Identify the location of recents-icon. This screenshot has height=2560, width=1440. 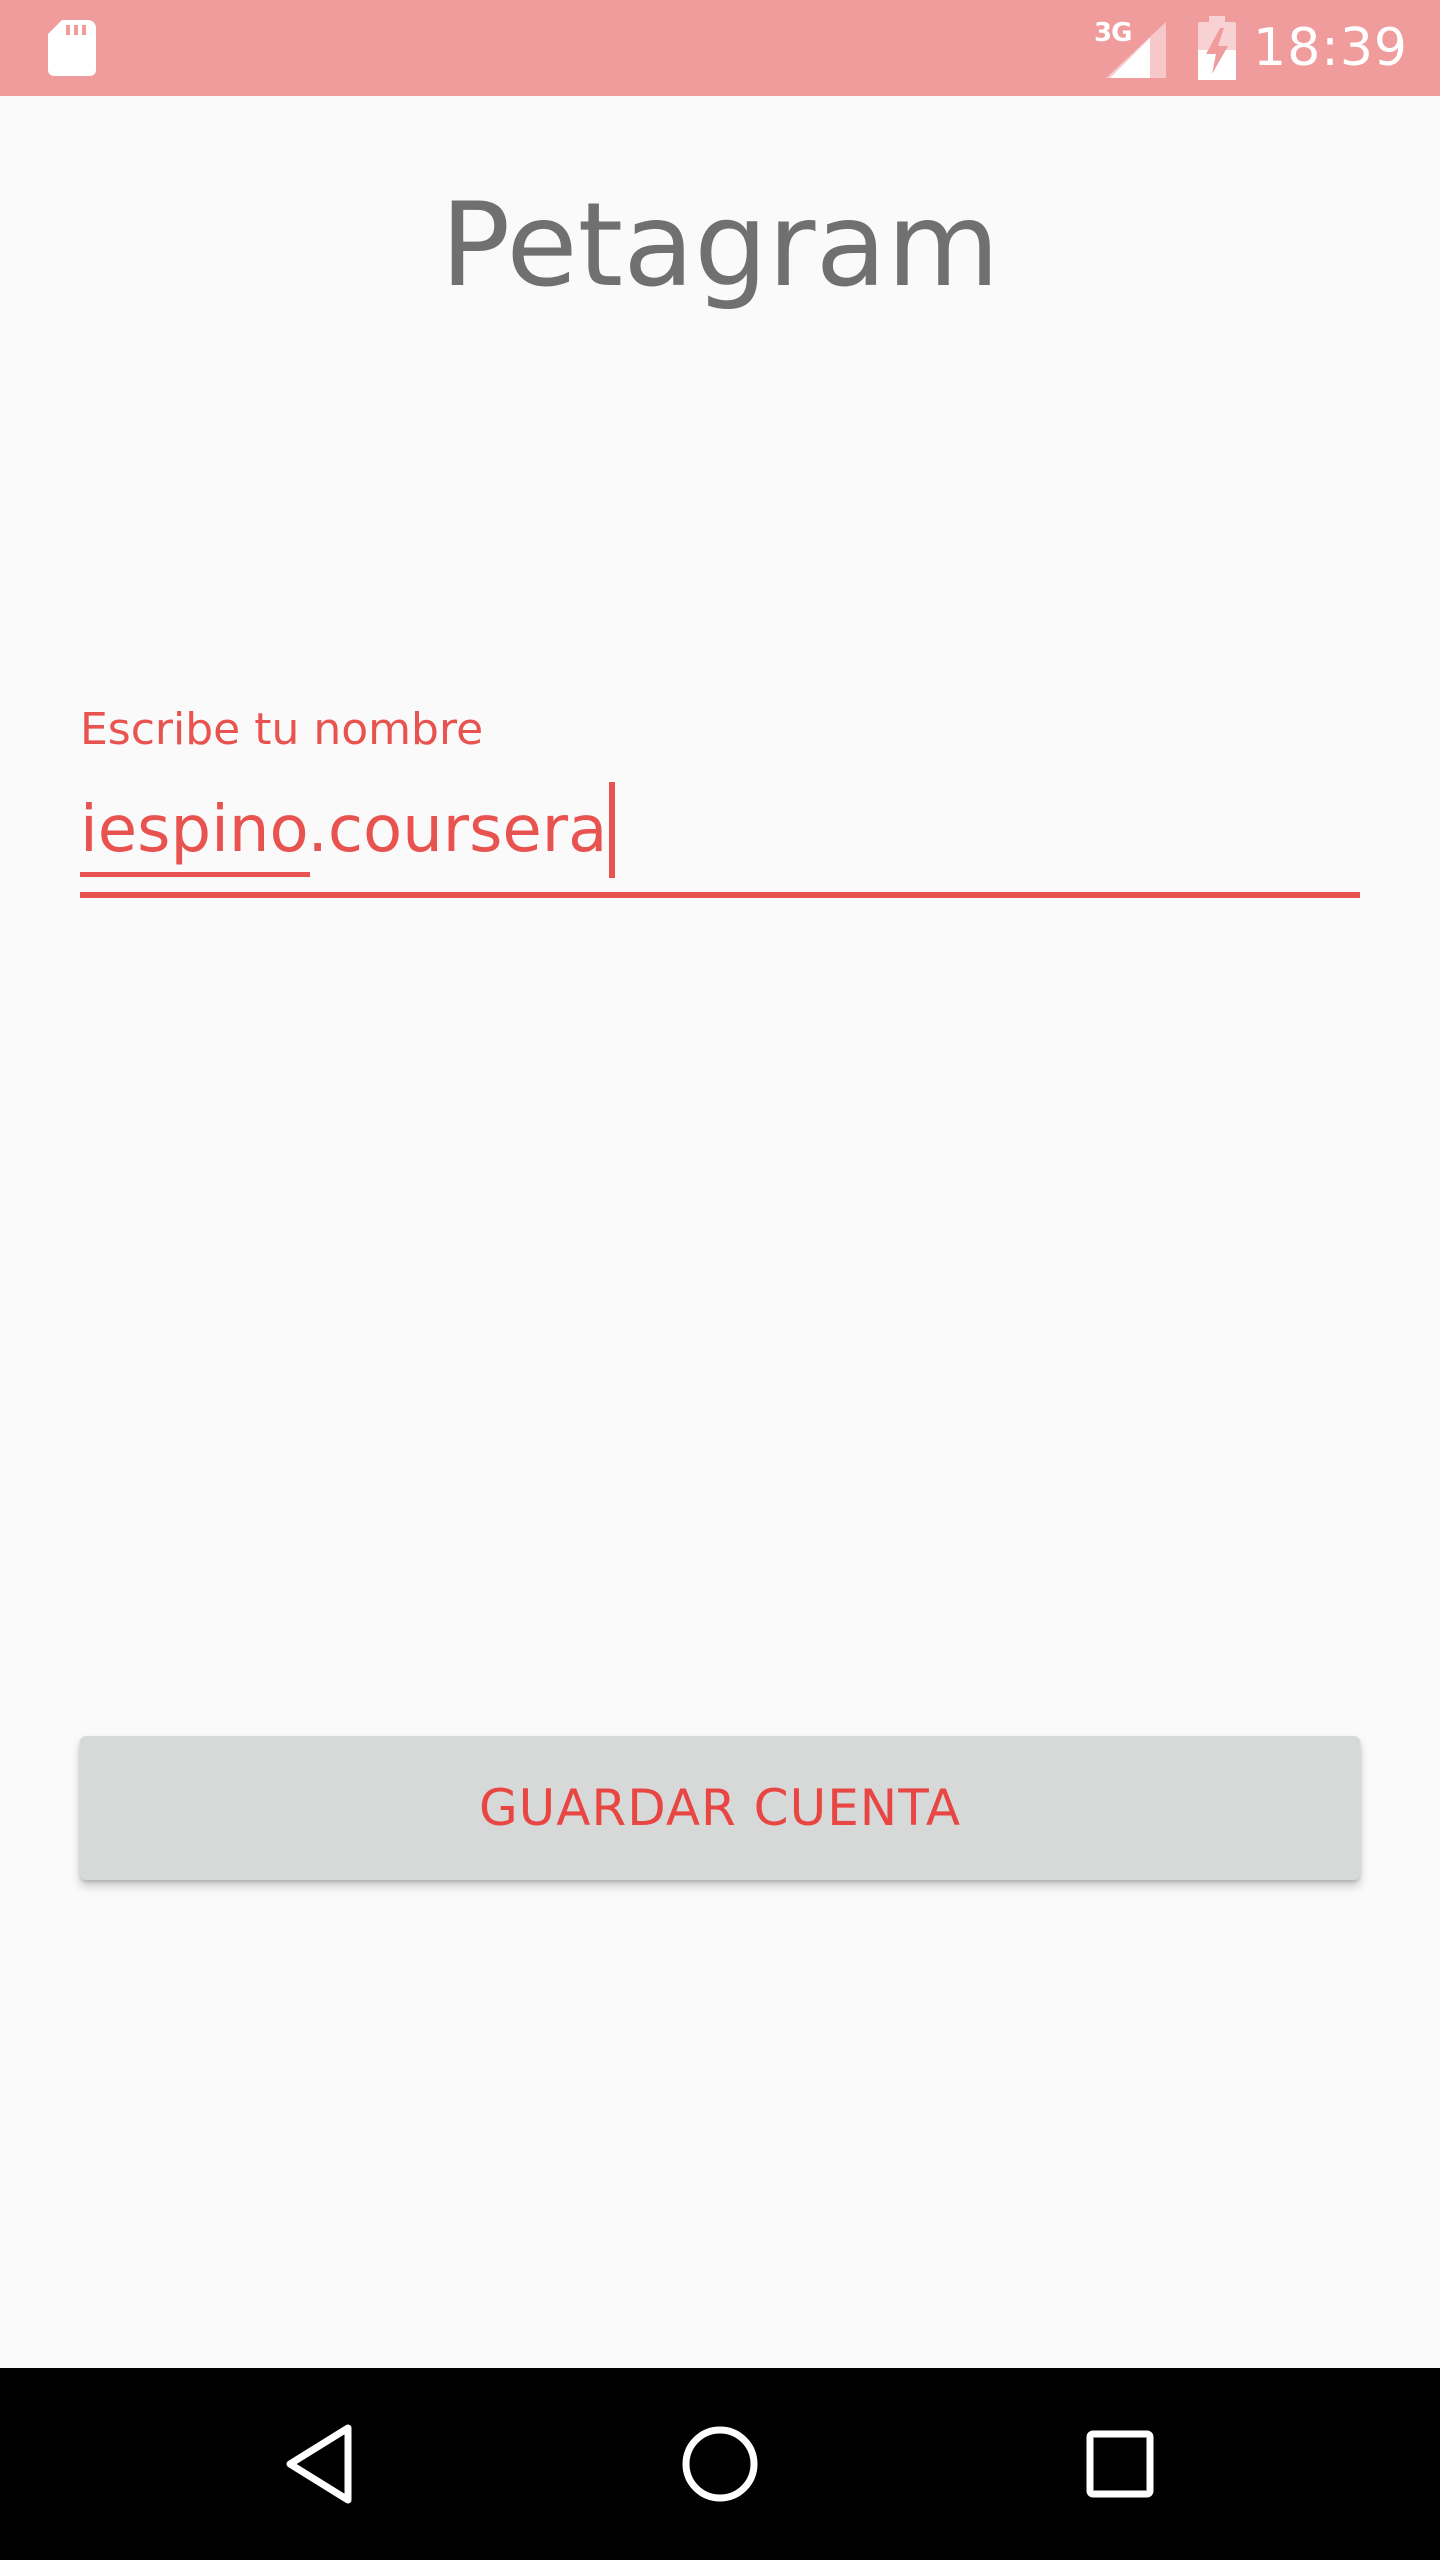
(1120, 2464).